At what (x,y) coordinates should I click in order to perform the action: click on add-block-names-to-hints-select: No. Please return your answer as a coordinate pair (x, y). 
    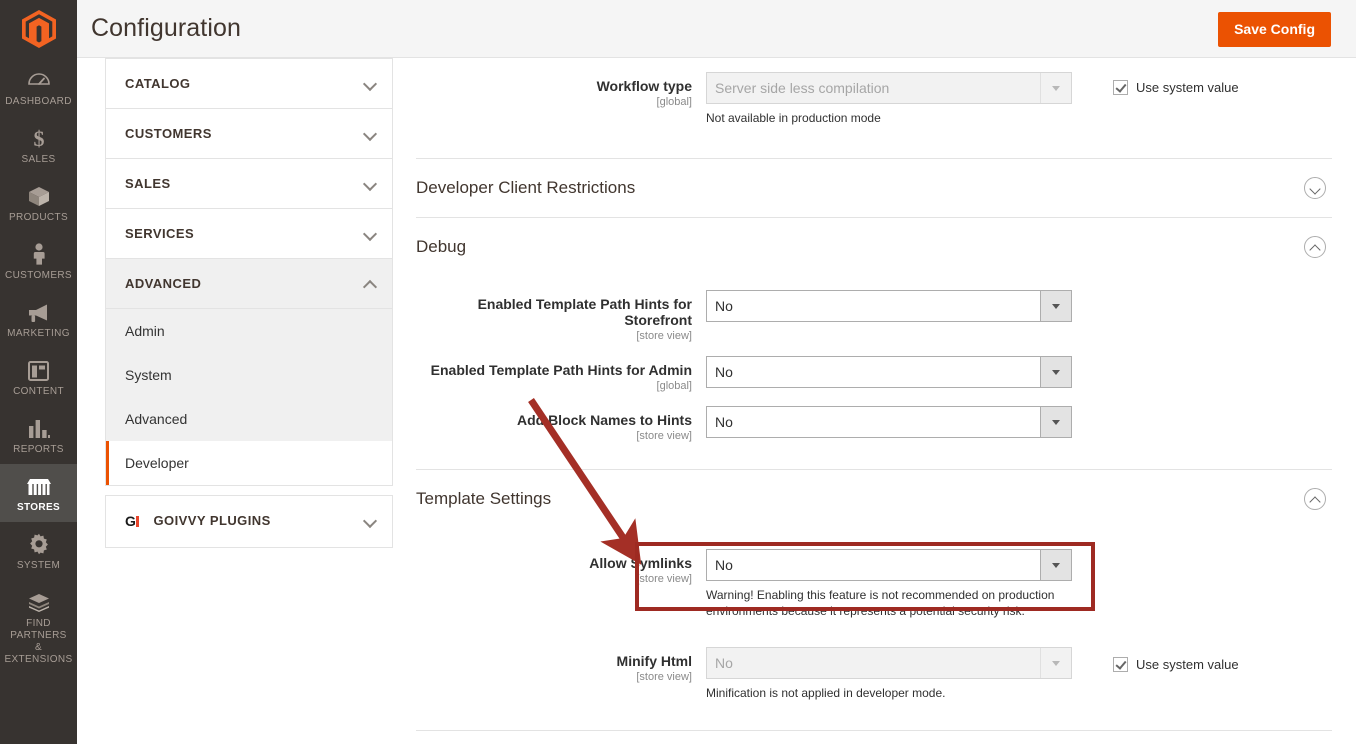
    Looking at the image, I should click on (889, 422).